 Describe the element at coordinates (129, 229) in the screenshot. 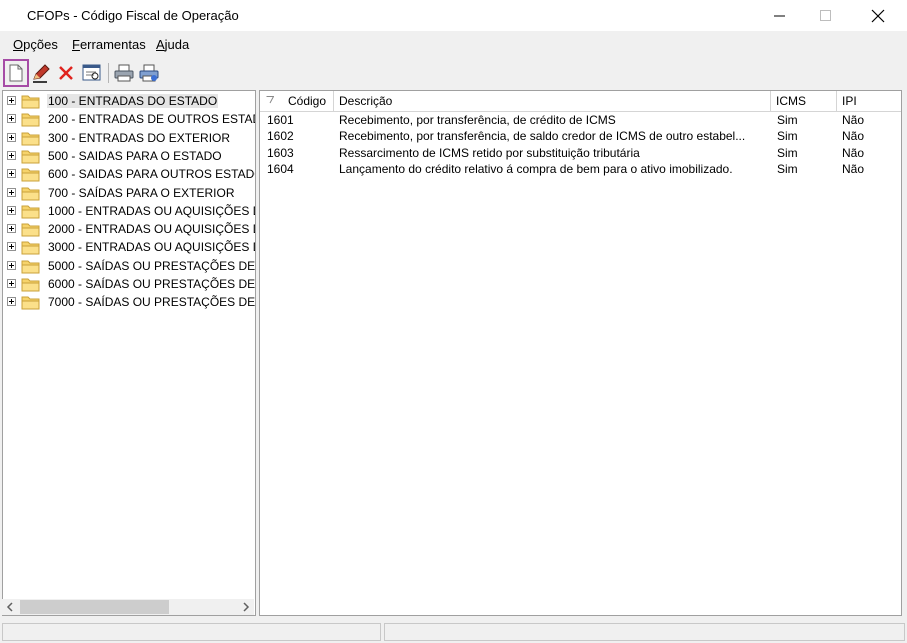

I see `tree-node: 2000 - ENTRADAS OU AQUISIÇÕES DE` at that location.